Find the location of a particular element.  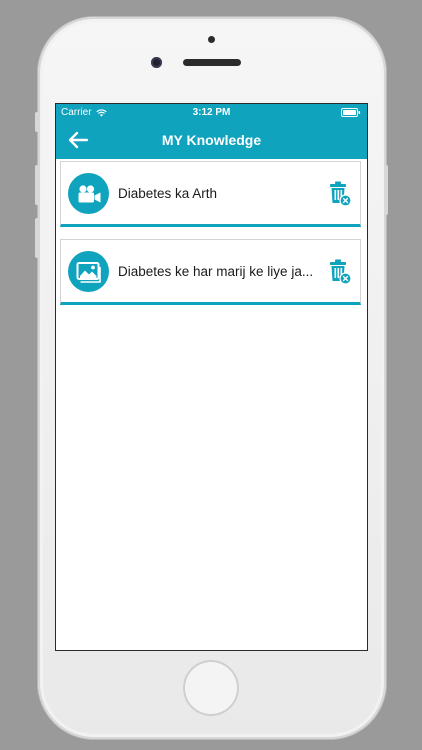

image-icon is located at coordinates (88, 271).